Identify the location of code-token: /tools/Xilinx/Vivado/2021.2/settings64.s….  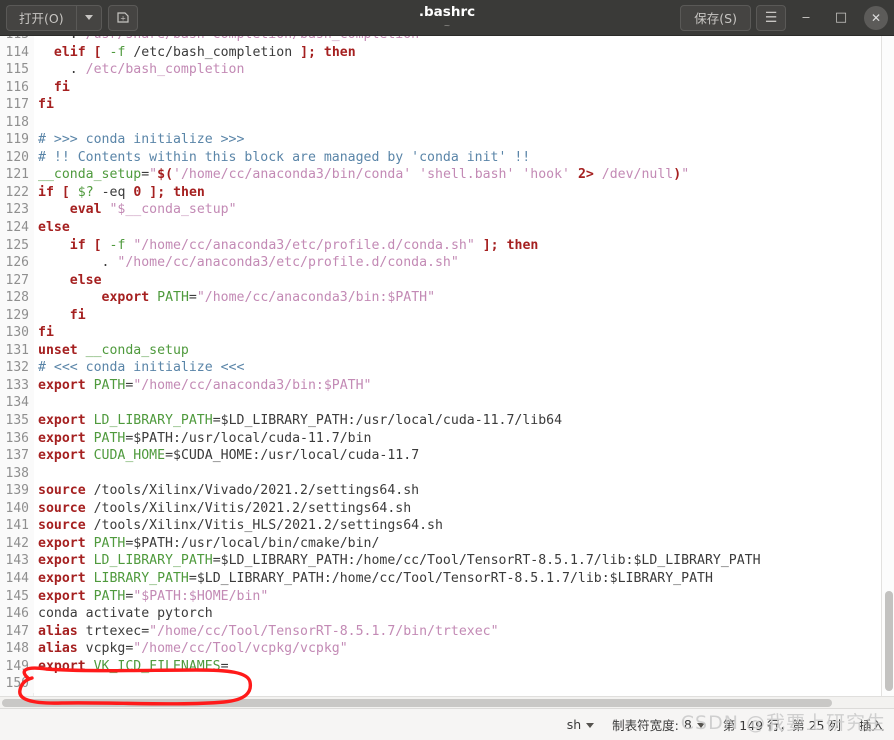
(252, 491).